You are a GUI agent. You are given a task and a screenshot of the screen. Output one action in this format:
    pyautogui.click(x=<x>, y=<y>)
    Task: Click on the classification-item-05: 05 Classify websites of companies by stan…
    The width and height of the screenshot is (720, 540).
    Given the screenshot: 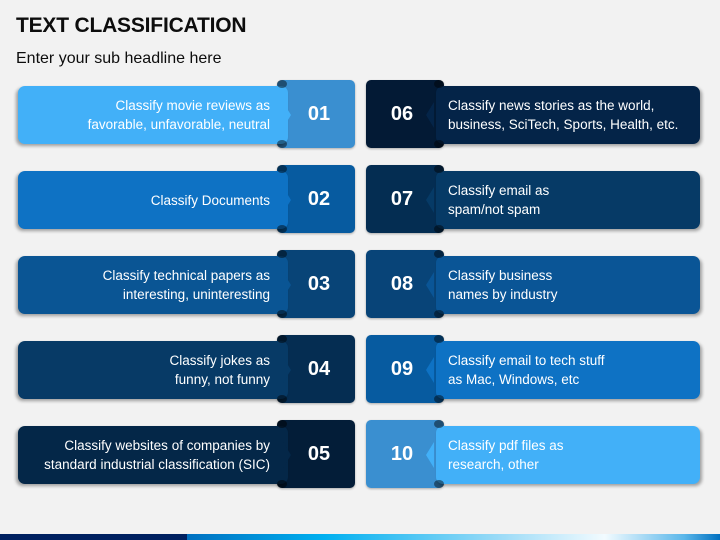 What is the action you would take?
    pyautogui.click(x=180, y=455)
    